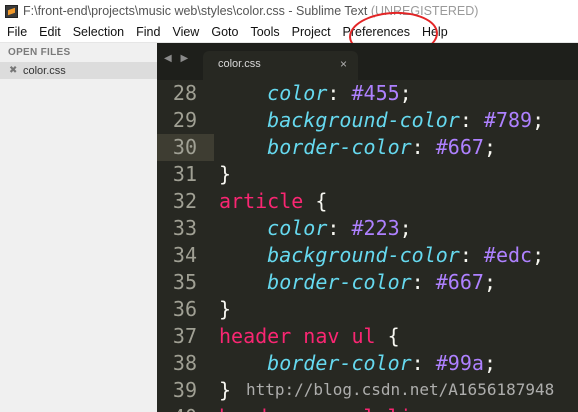 The width and height of the screenshot is (578, 412). Describe the element at coordinates (184, 363) in the screenshot. I see `line-number: 38` at that location.